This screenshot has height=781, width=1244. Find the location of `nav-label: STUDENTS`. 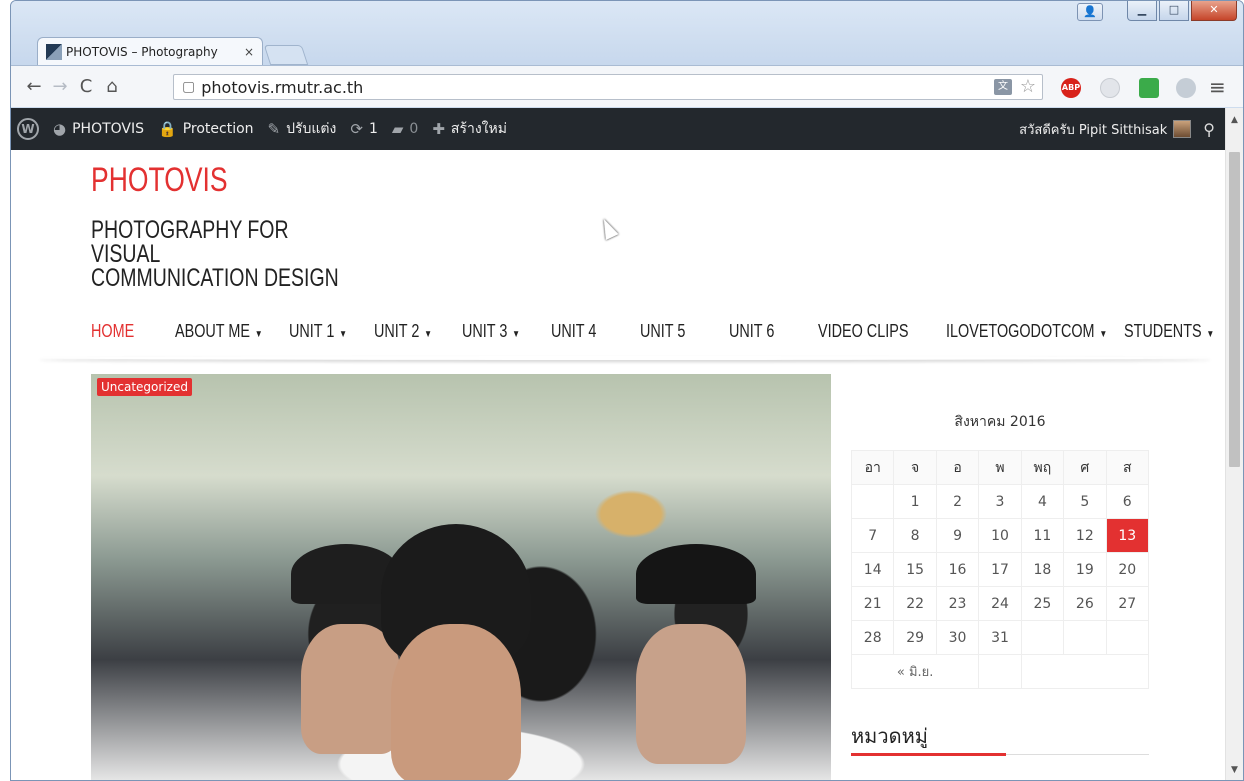

nav-label: STUDENTS is located at coordinates (1163, 330).